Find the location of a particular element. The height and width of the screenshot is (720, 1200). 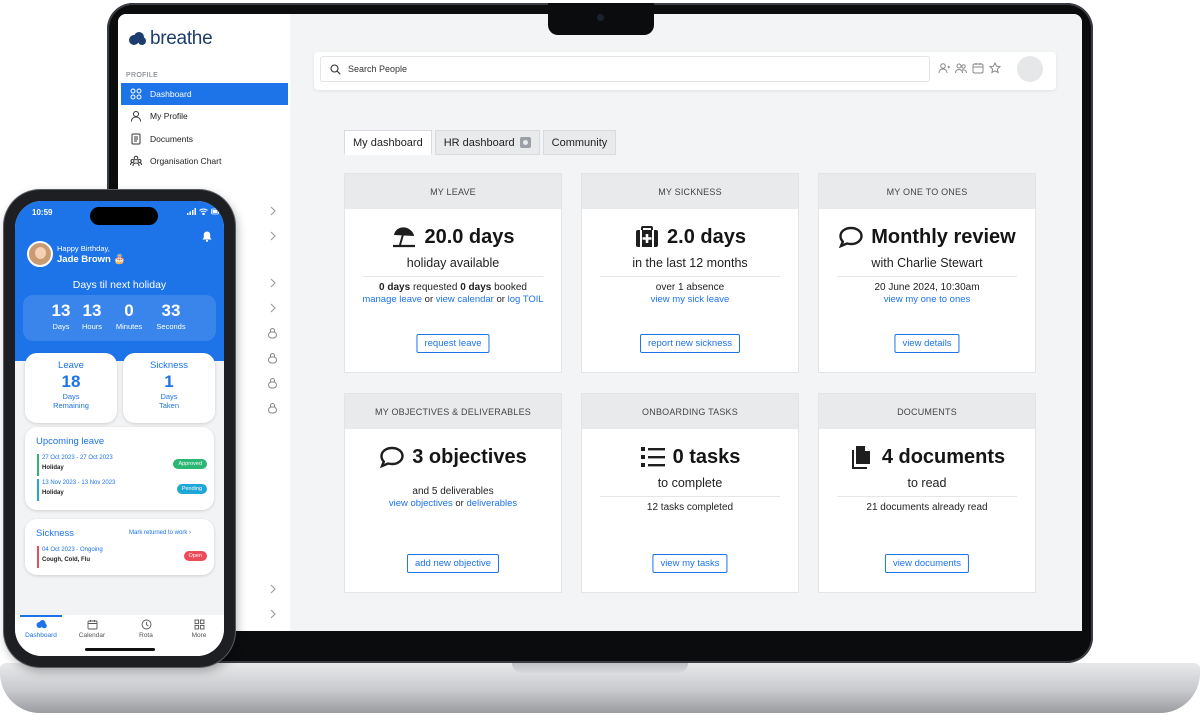

tab-label: Dashboard is located at coordinates (41, 635).